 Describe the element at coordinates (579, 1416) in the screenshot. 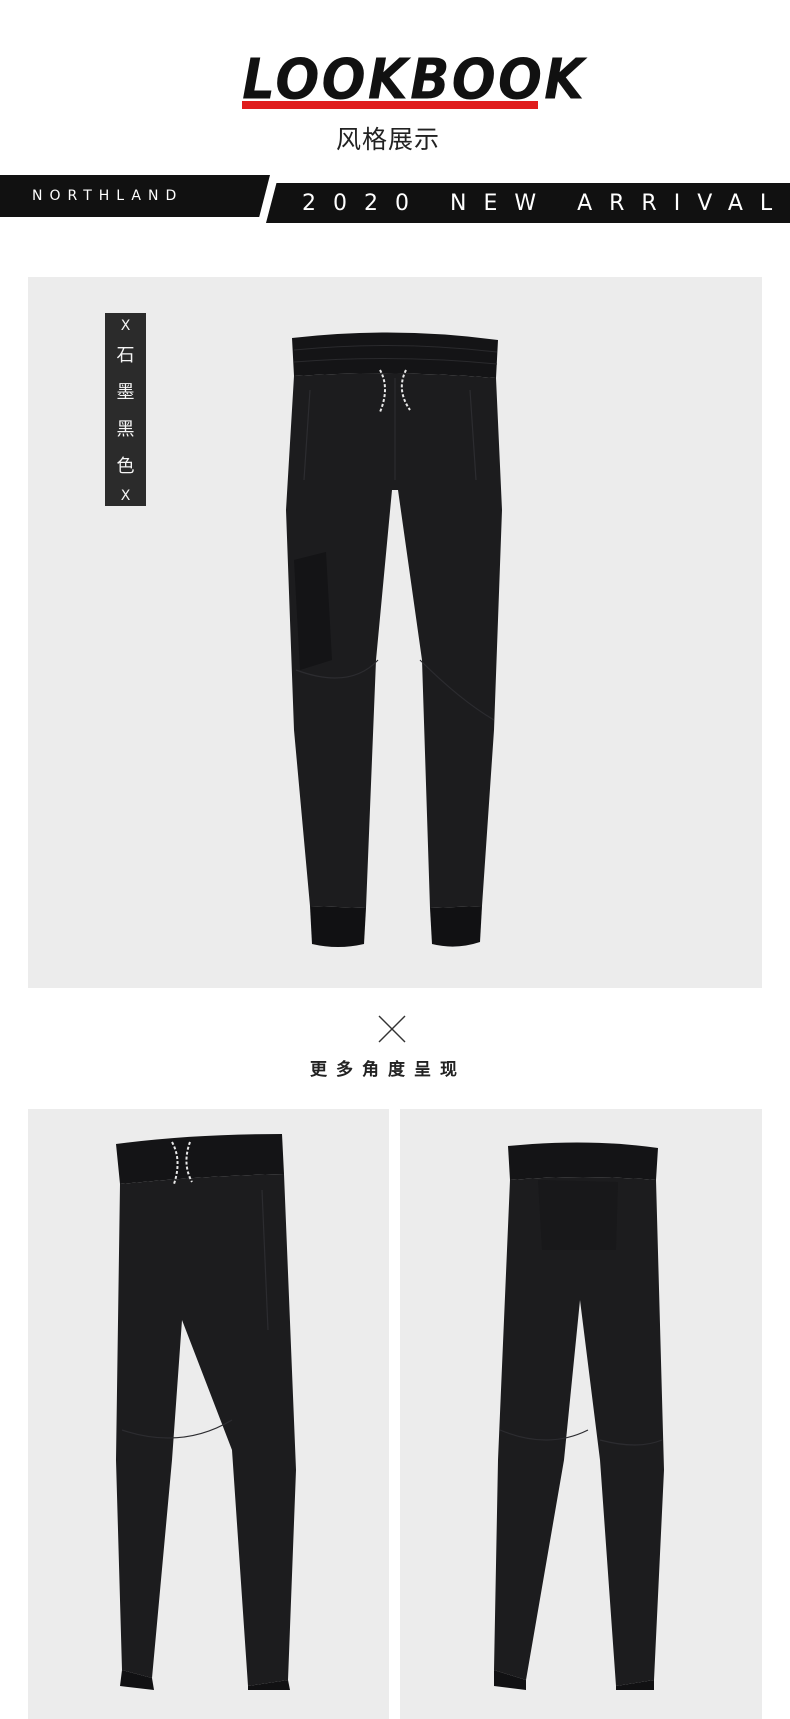

I see `pants-back-image` at that location.